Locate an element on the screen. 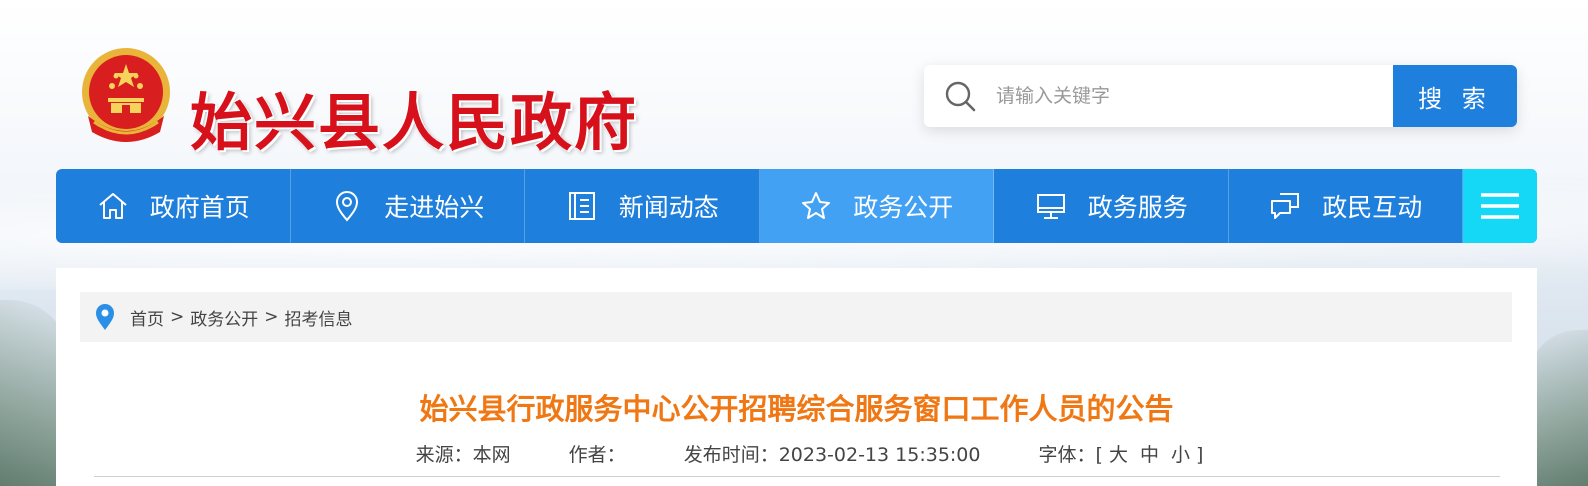 This screenshot has width=1588, height=486. nav-item-home: 政府首页 is located at coordinates (173, 206).